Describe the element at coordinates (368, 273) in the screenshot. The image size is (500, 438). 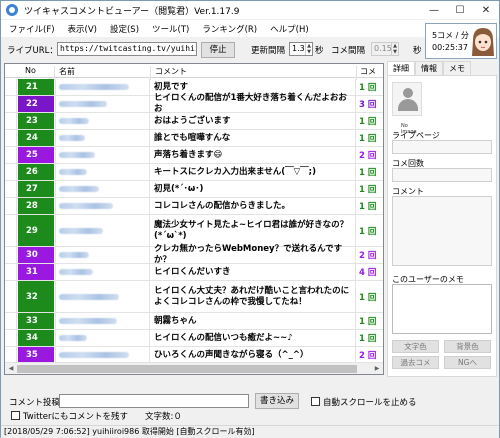
I see `comment-count: 4 回` at that location.